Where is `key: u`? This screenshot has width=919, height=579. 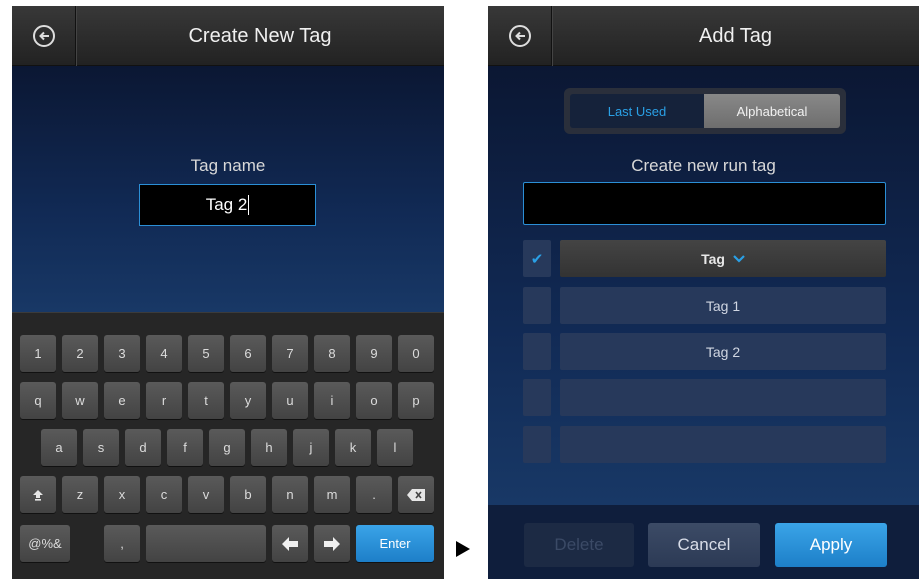 key: u is located at coordinates (290, 400).